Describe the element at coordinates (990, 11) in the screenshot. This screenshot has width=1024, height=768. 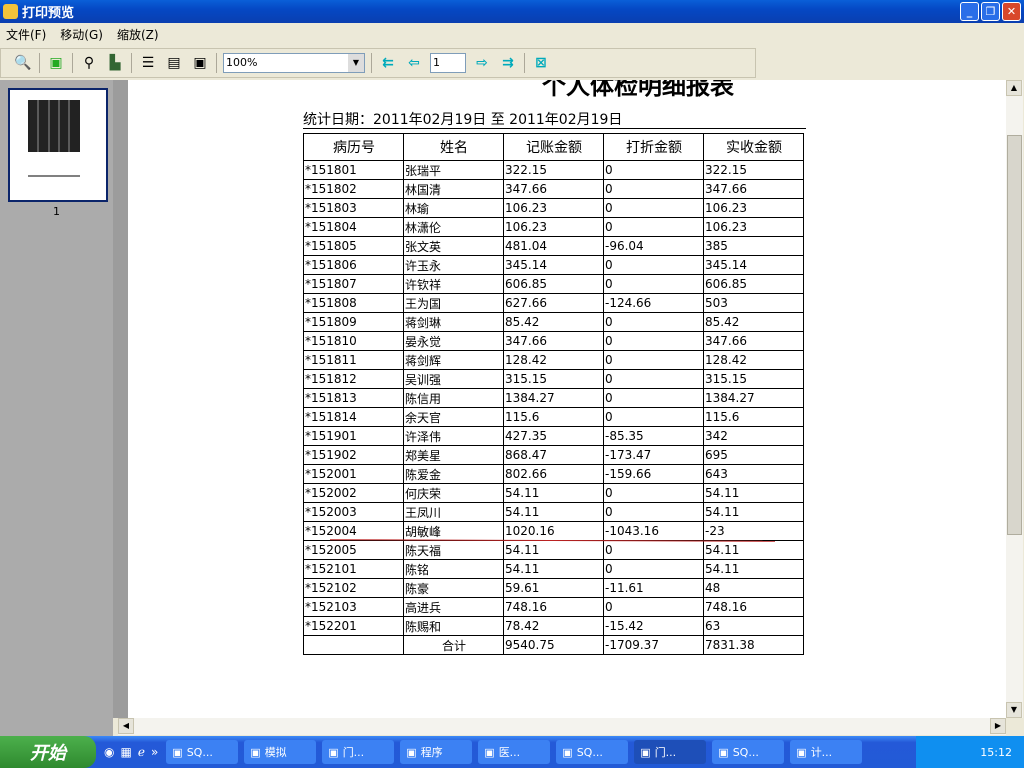
I see `maximize-button: ❐` at that location.